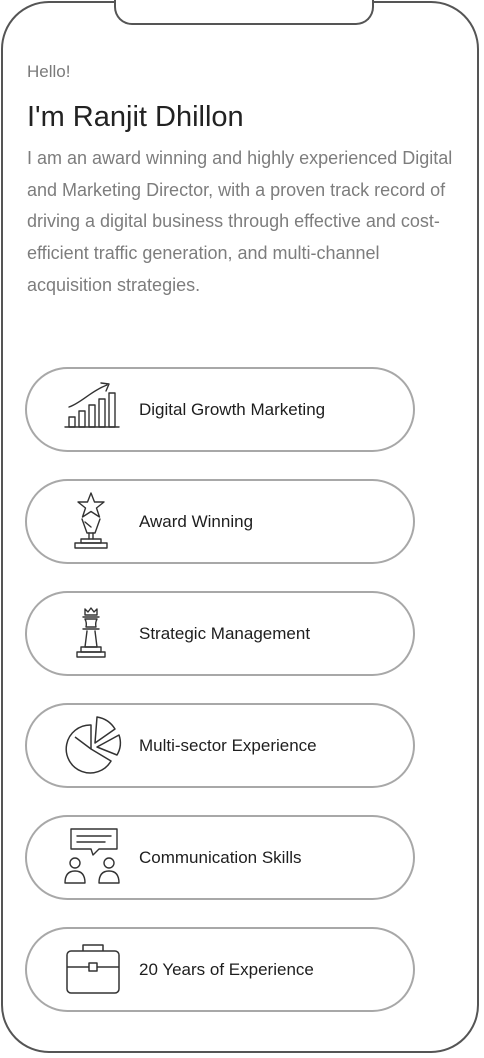  I want to click on greeting-text: Hello!, so click(49, 71).